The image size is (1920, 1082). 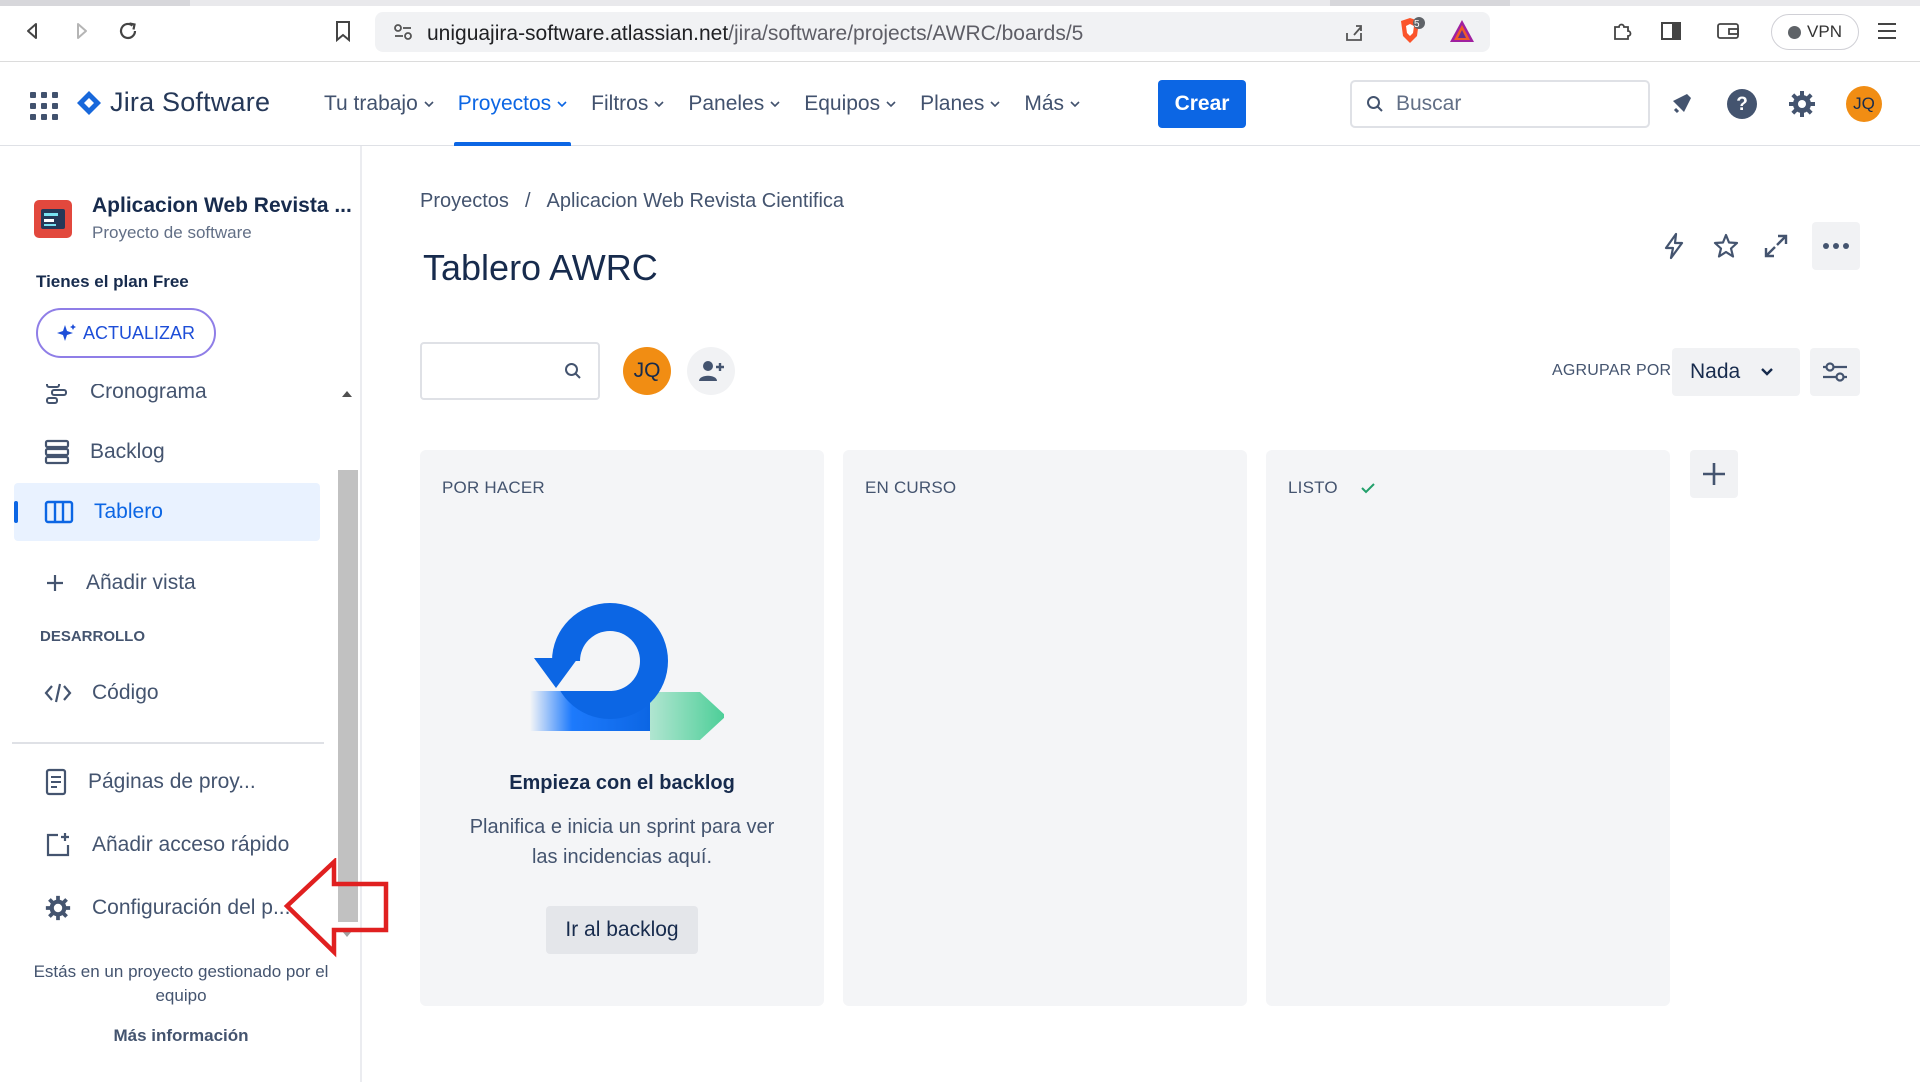 I want to click on sidebar-item-backlog: Backlog, so click(x=167, y=452).